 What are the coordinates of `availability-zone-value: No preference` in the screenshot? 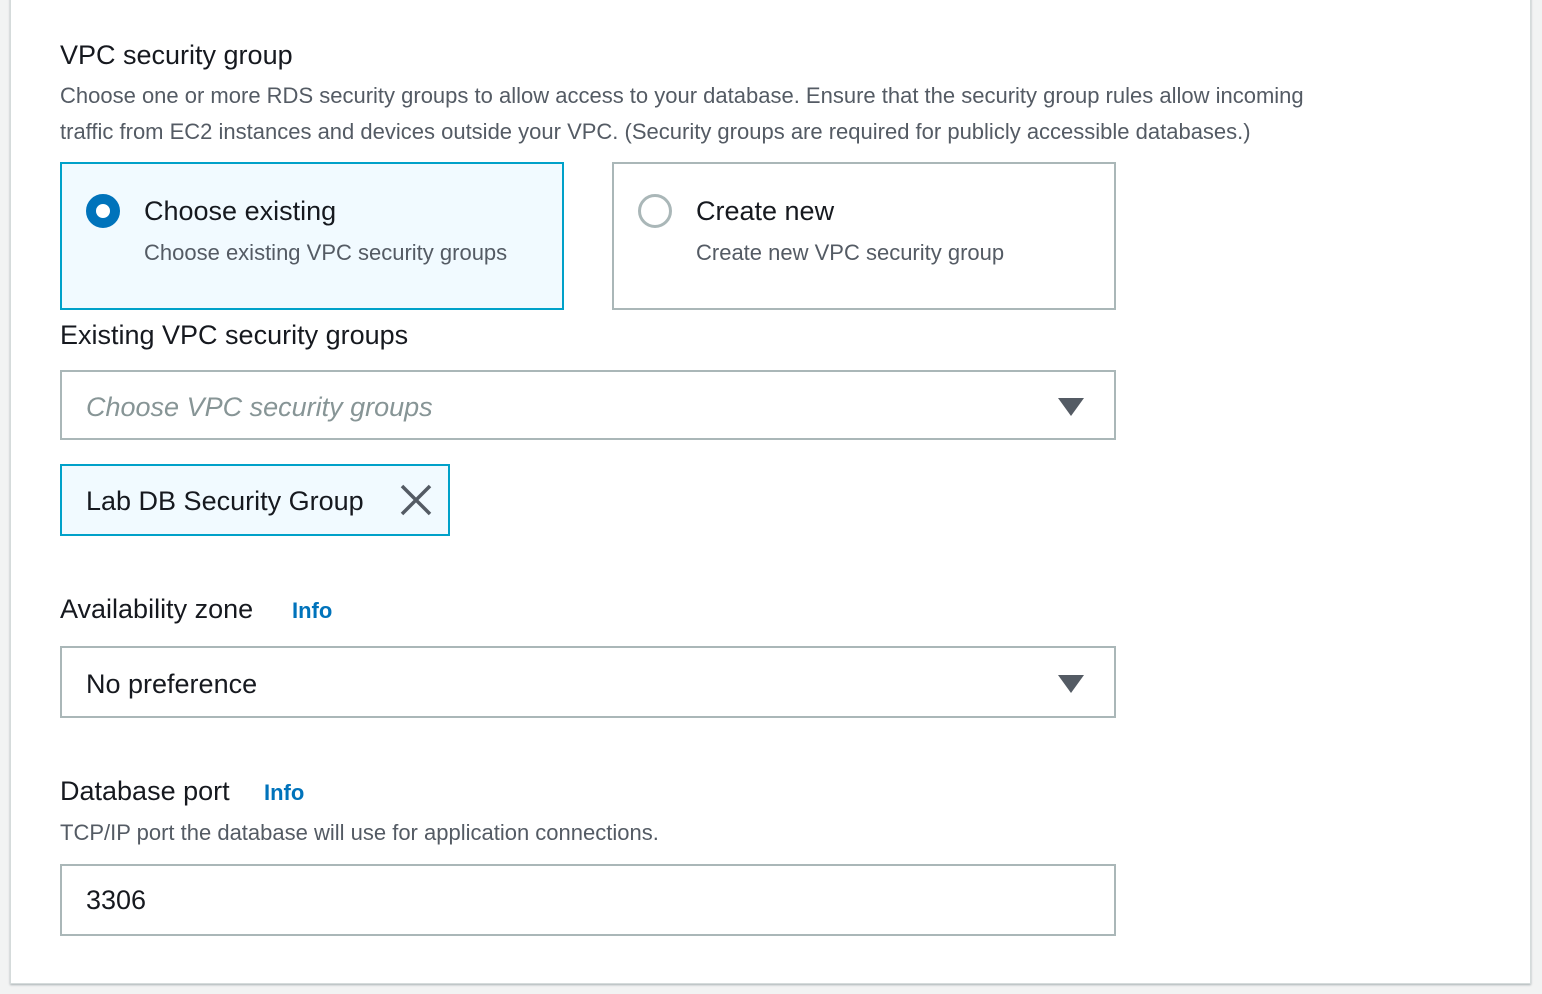 It's located at (172, 684).